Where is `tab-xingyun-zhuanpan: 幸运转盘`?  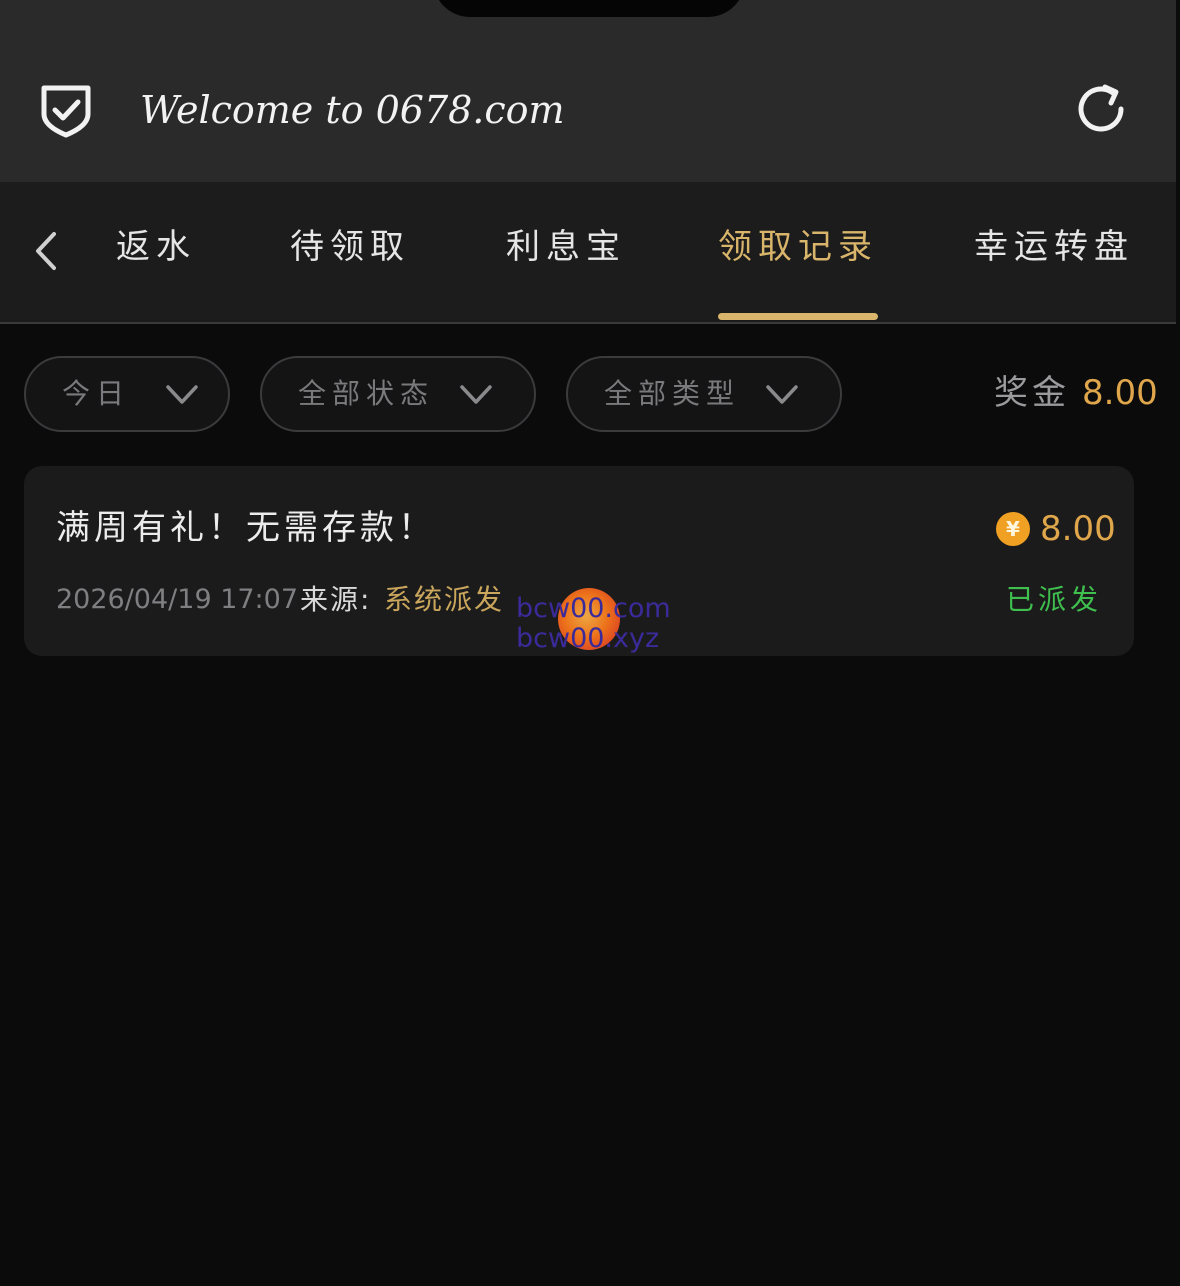 tab-xingyun-zhuanpan: 幸运转盘 is located at coordinates (1054, 247).